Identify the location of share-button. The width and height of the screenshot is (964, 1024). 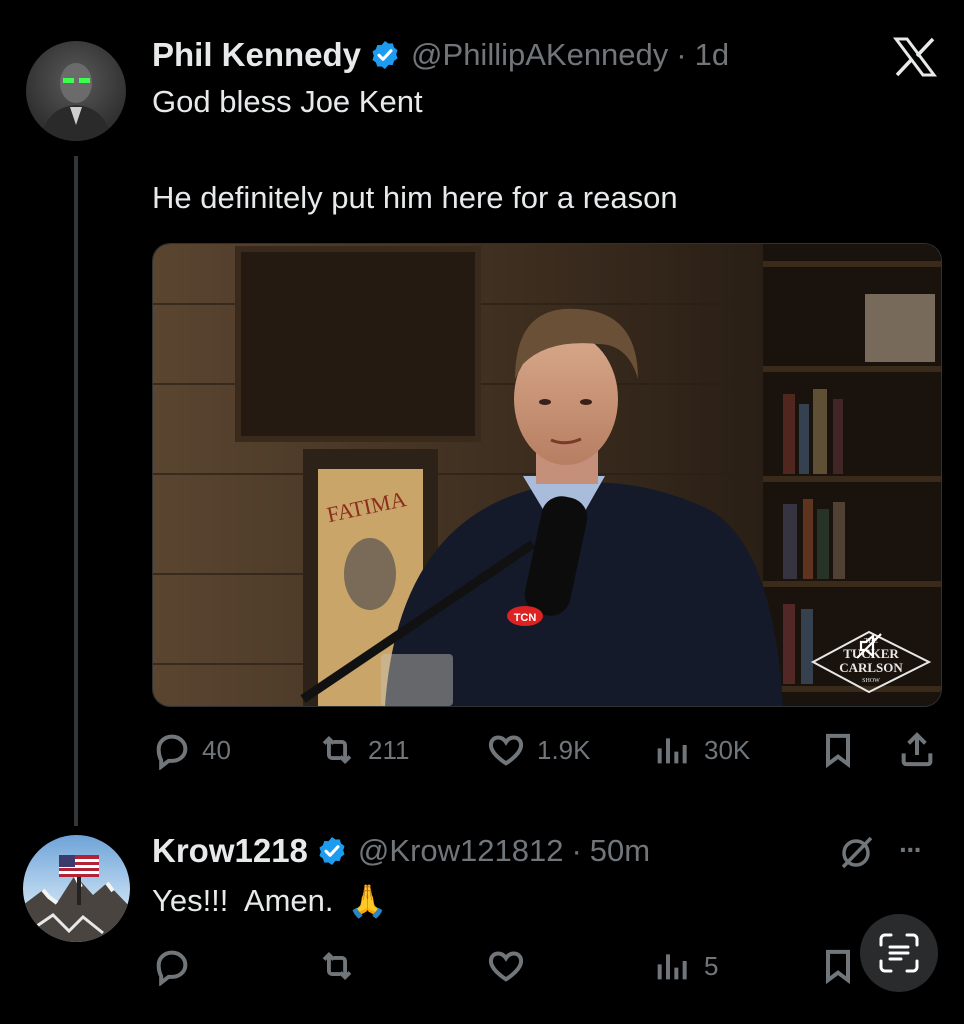
(917, 750).